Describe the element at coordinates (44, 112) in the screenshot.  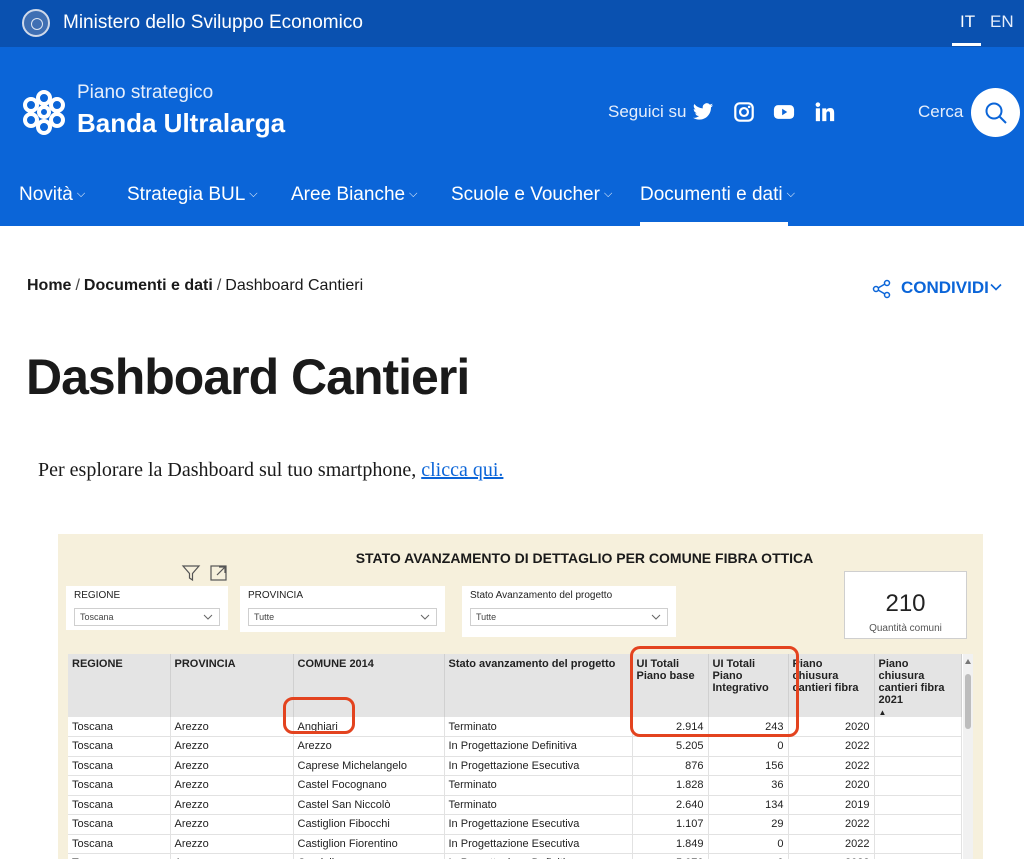
I see `bul-logo-icon` at that location.